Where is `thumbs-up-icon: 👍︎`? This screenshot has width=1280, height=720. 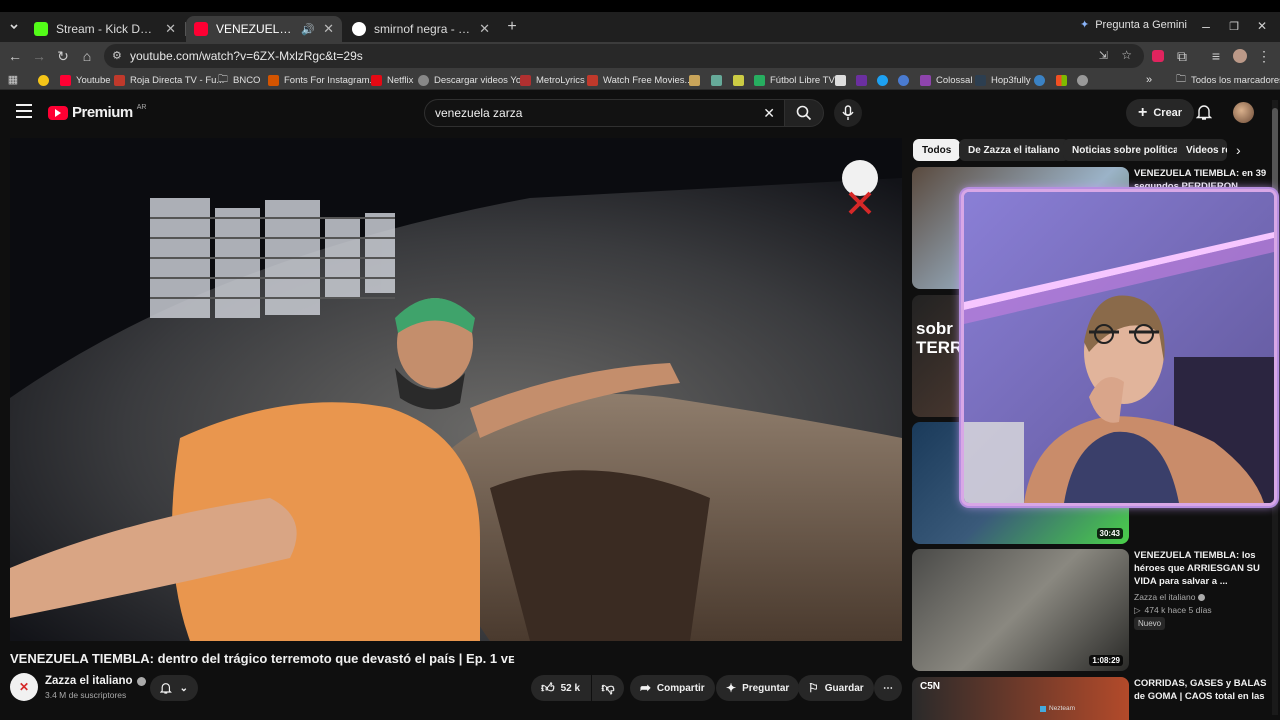 thumbs-up-icon: 👍︎ is located at coordinates (548, 687).